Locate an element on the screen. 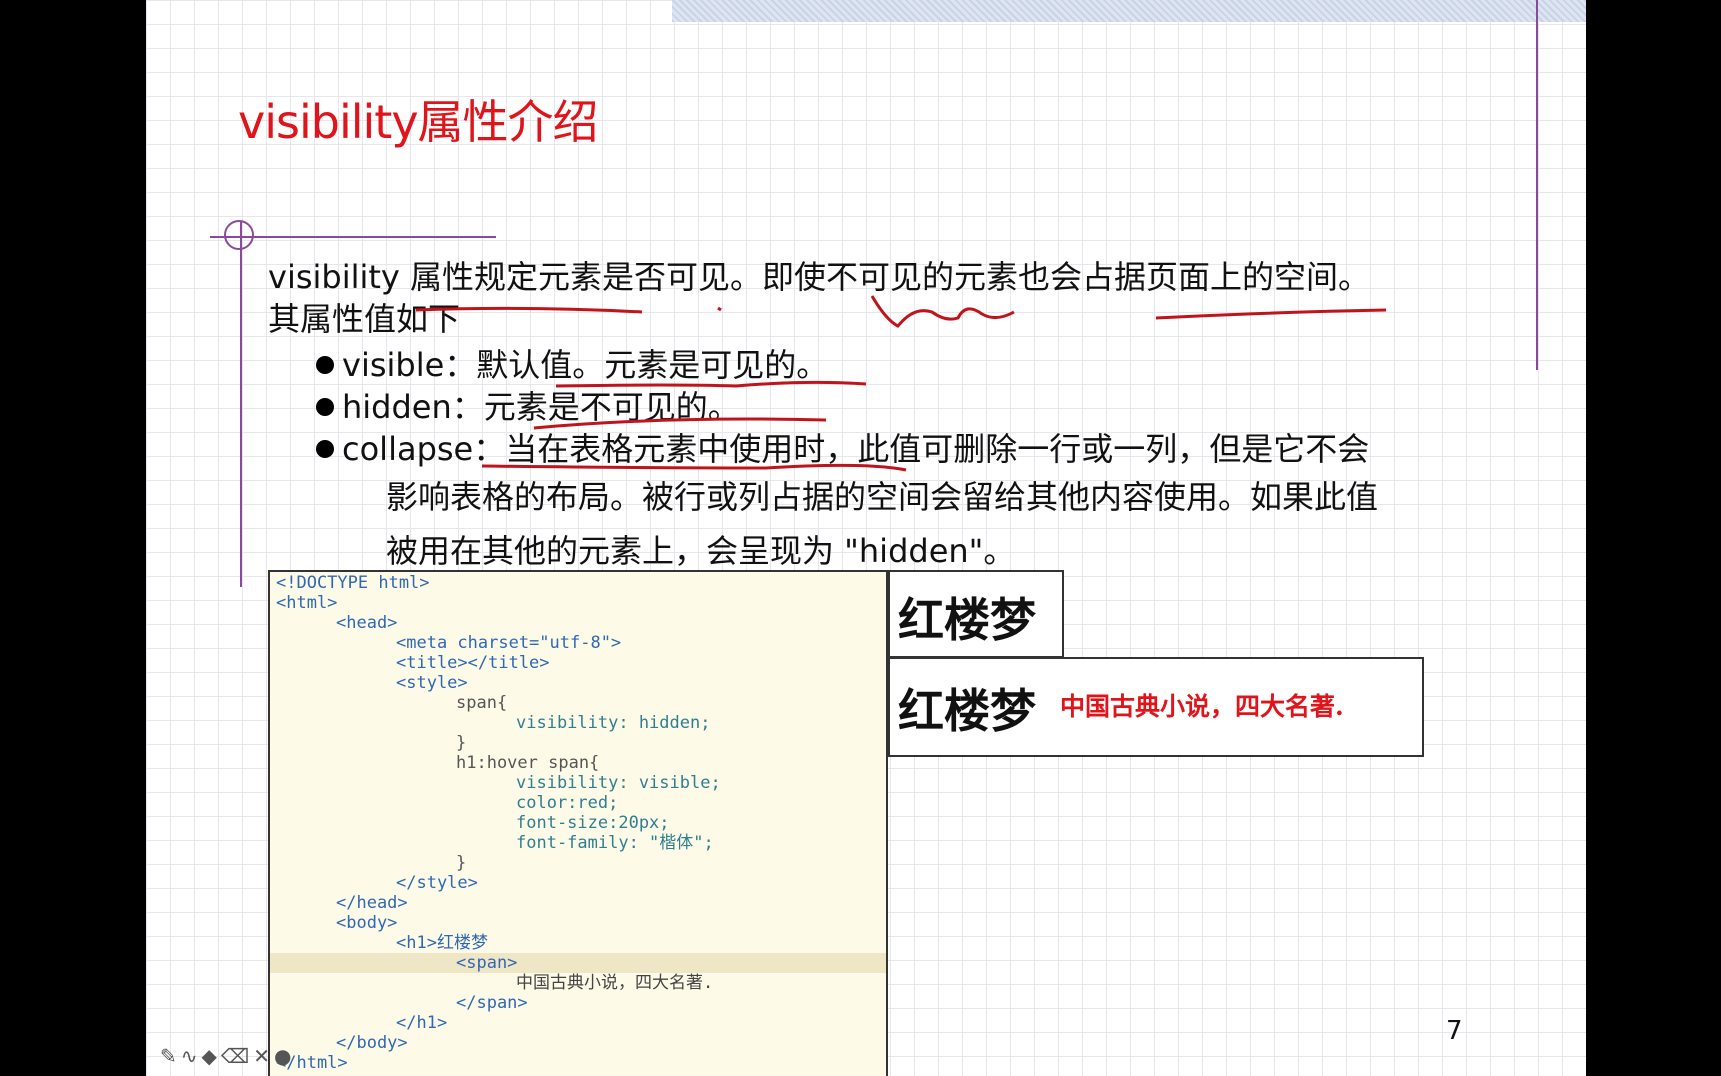 The height and width of the screenshot is (1076, 1721). bullet-label: collapse：当在表格元素中使用时，此值可删除一行或一列，但是它不会 is located at coordinates (856, 449).